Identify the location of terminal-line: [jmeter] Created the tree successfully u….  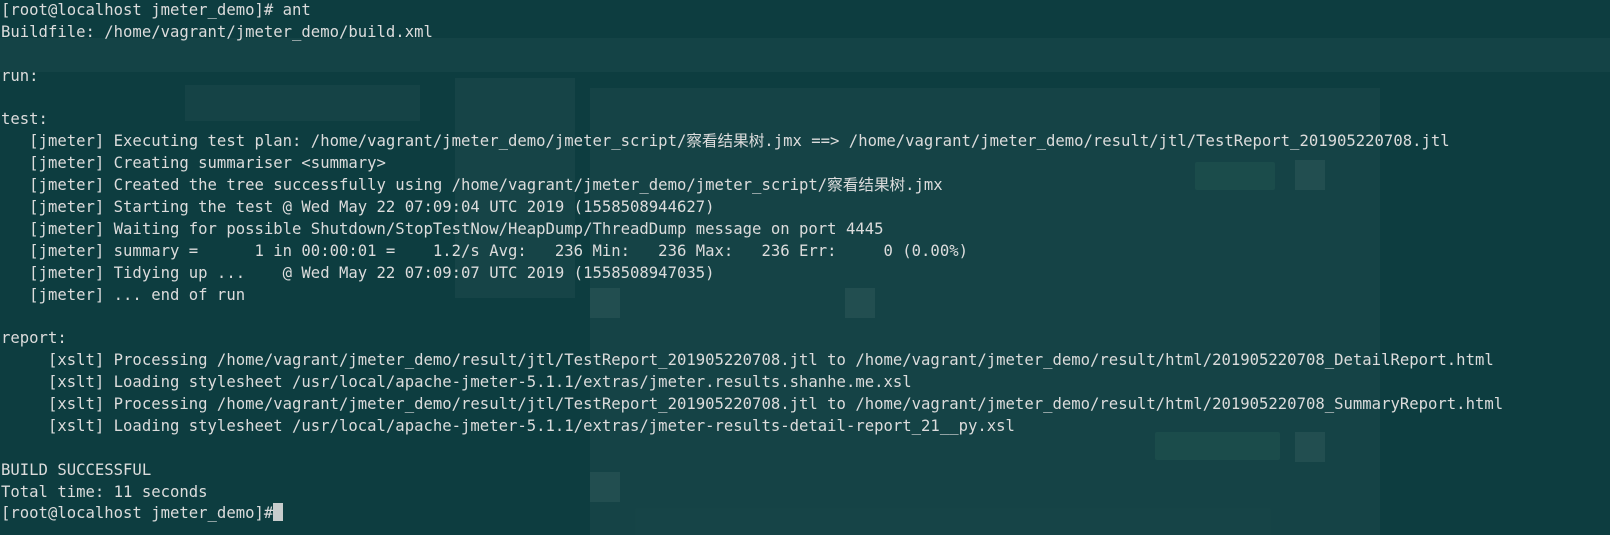
(472, 185).